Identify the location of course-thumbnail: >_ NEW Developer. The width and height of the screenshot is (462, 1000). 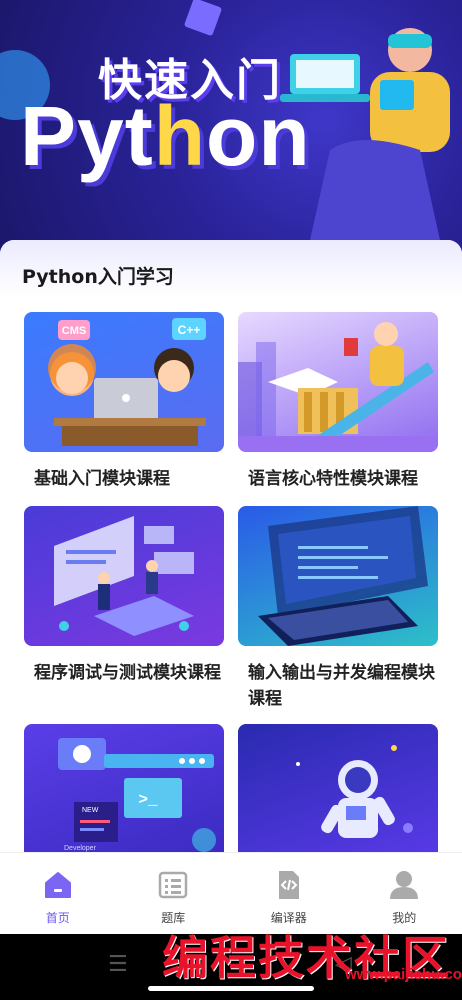
(124, 792).